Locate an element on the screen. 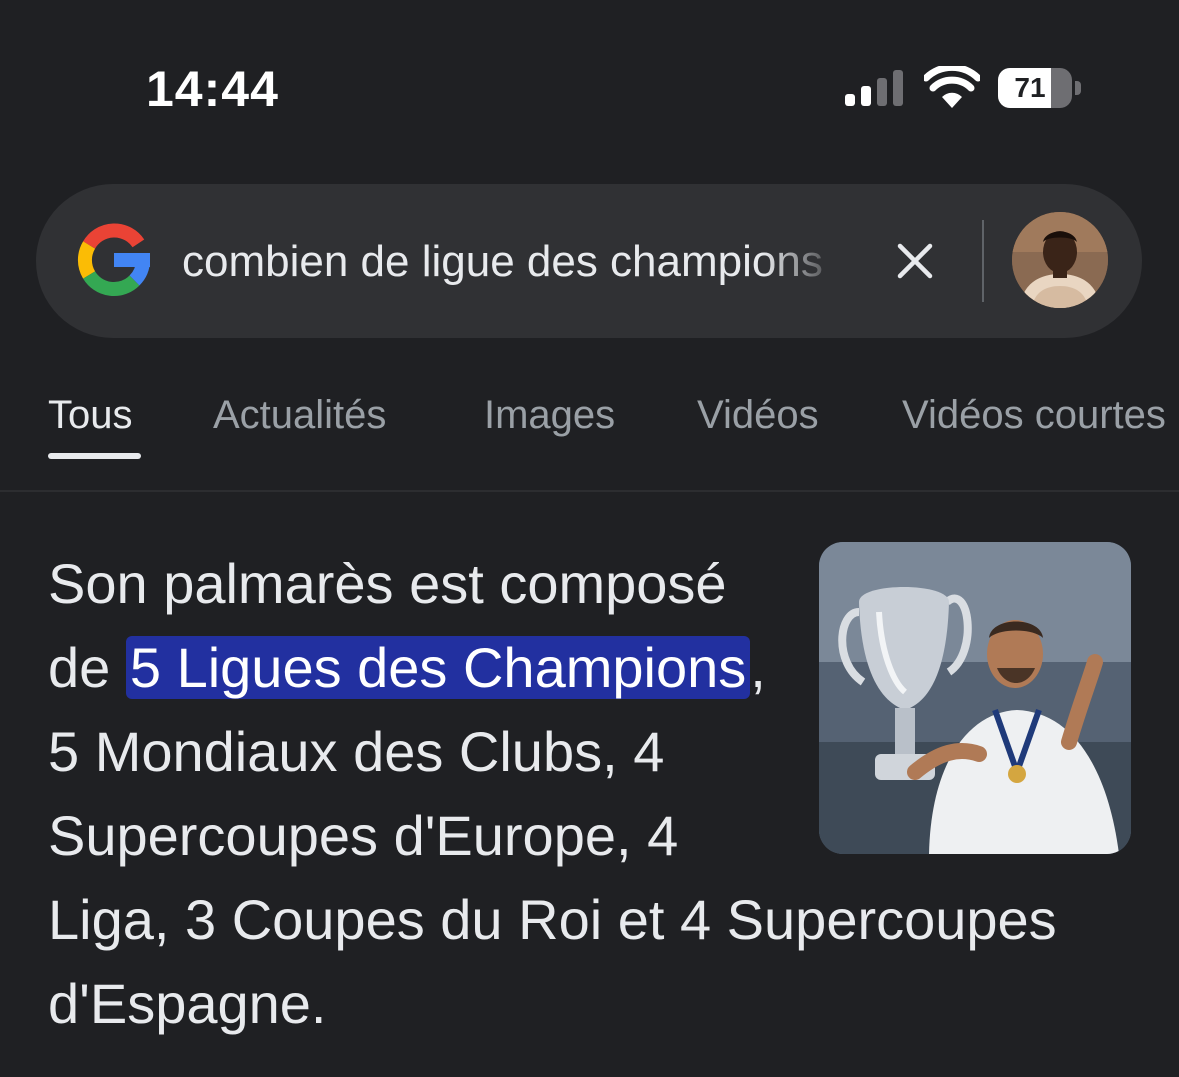 The width and height of the screenshot is (1179, 1077). wifi-icon is located at coordinates (952, 85).